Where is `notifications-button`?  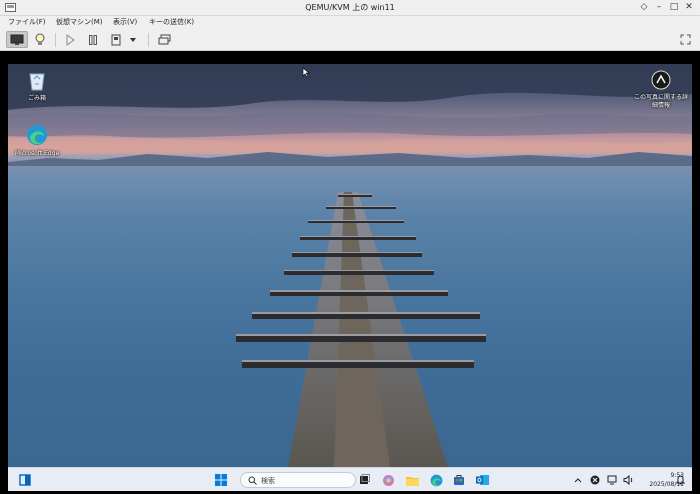
notifications-button is located at coordinates (680, 480).